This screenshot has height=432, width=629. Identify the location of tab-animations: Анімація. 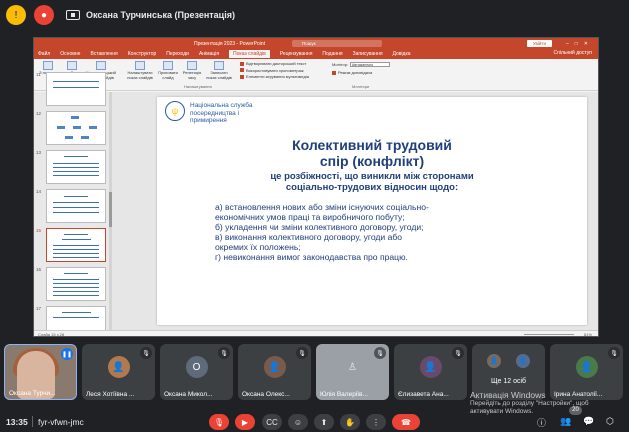
(209, 54).